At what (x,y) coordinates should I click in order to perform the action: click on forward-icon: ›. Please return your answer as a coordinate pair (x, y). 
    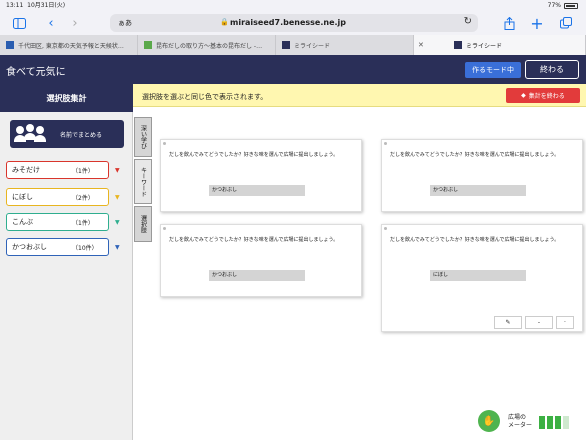
    Looking at the image, I should click on (75, 23).